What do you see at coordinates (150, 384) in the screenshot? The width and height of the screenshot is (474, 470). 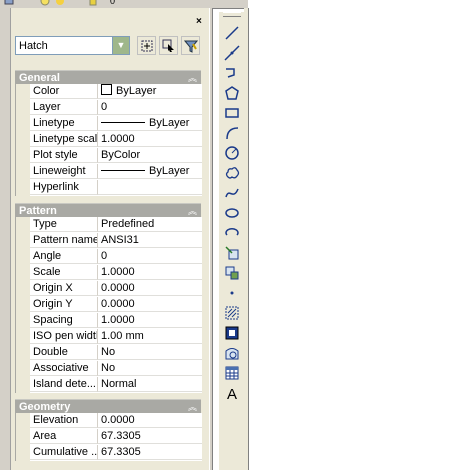 I see `property-value: Normal` at bounding box center [150, 384].